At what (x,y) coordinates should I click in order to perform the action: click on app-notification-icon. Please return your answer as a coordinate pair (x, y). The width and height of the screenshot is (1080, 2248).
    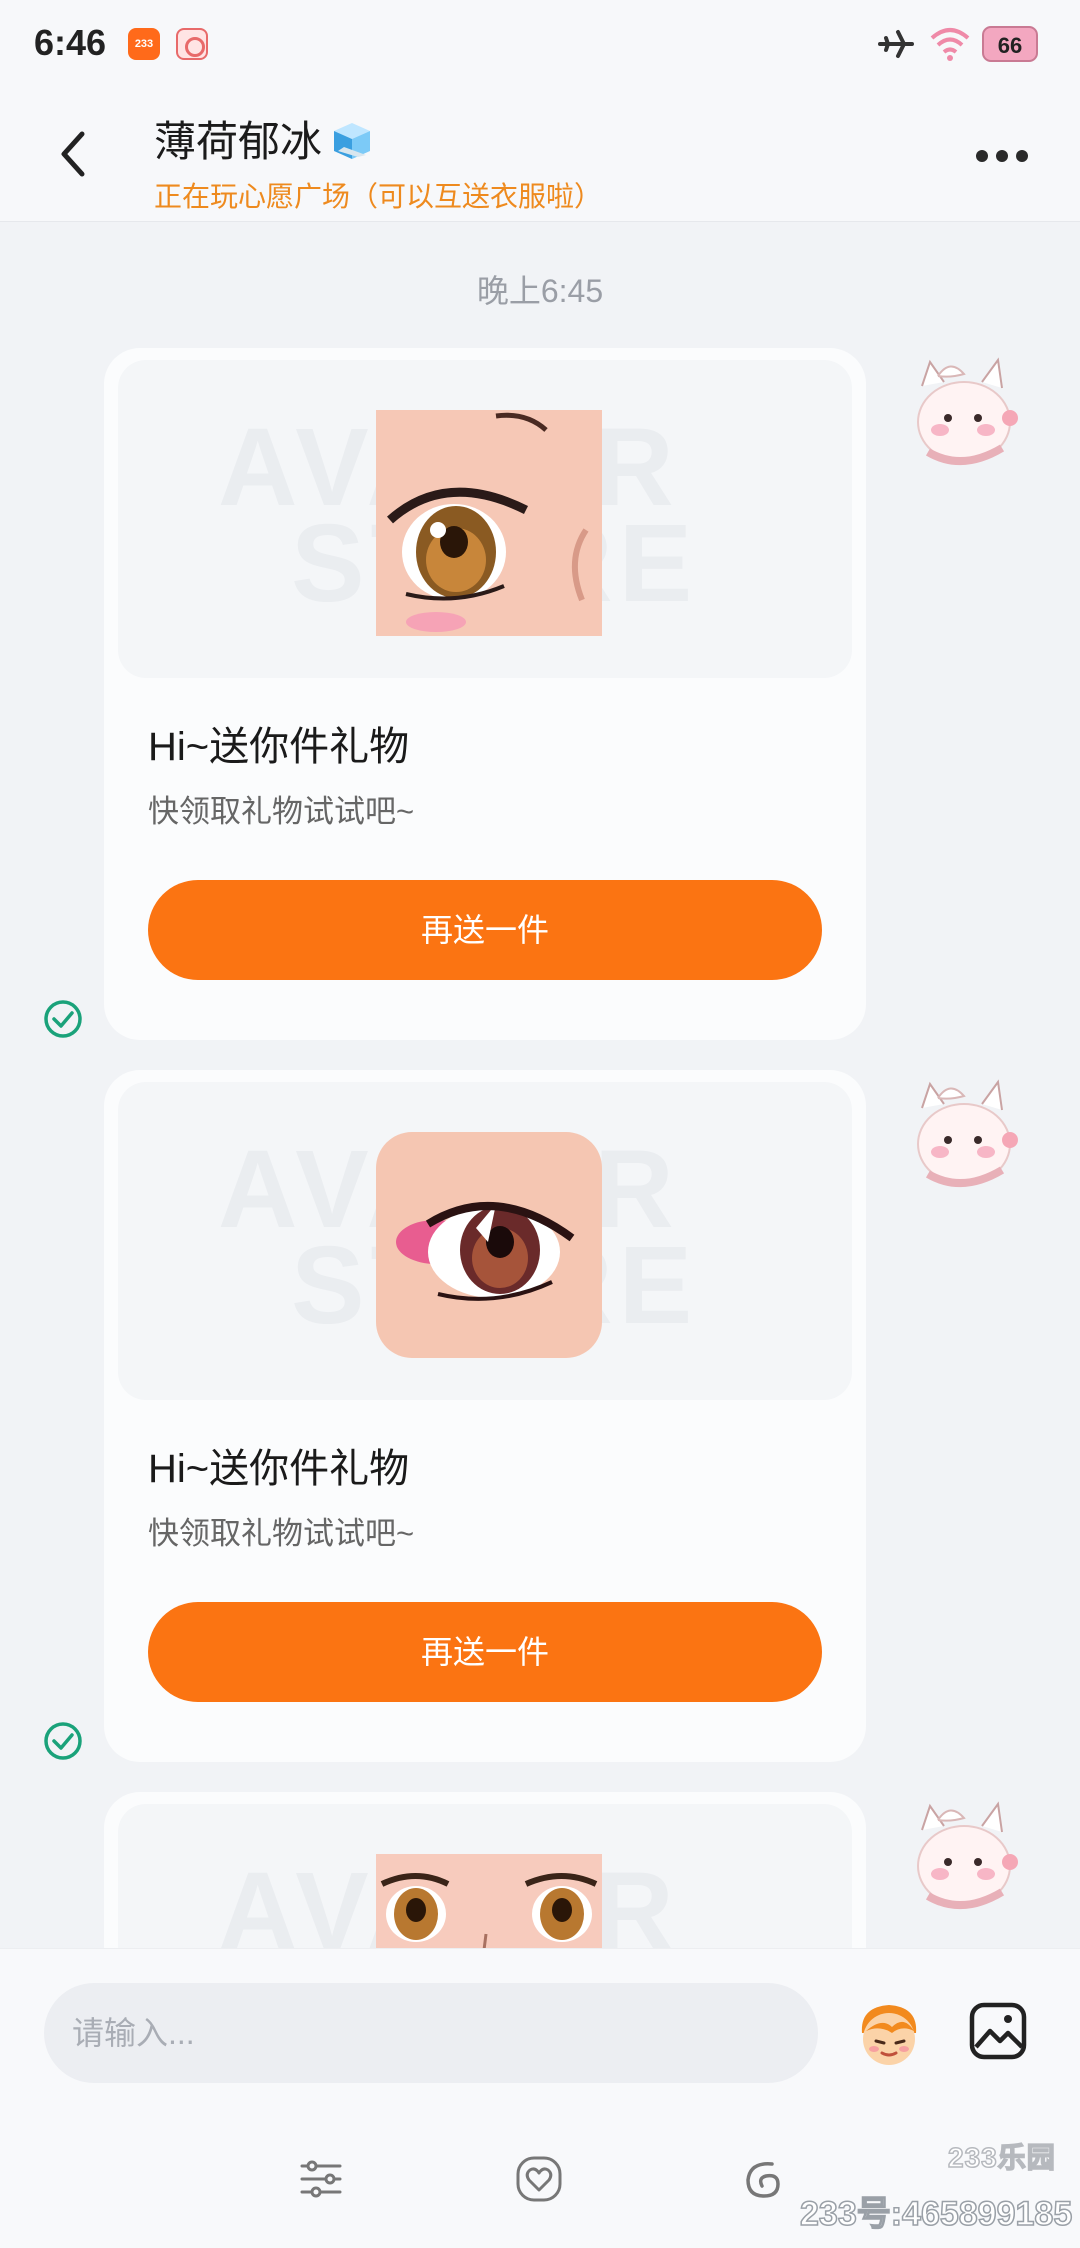
    Looking at the image, I should click on (192, 44).